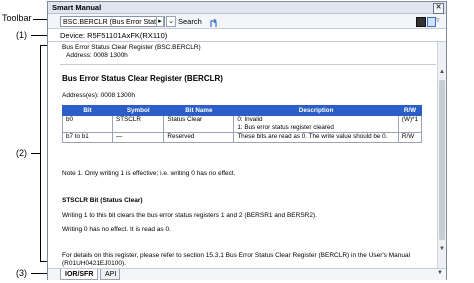 The image size is (474, 283). What do you see at coordinates (43, 261) in the screenshot?
I see `callout-2-bracket-bottom` at bounding box center [43, 261].